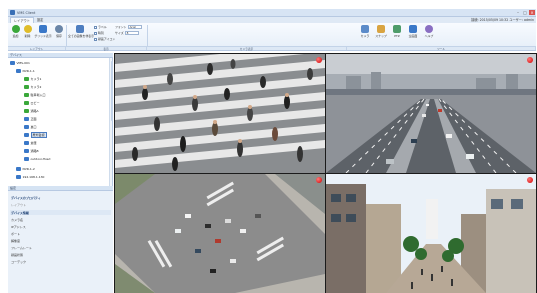 Image resolution: width=537 pixels, height=293 pixels. I want to click on label-checkbox: ラベル, so click(100, 27).